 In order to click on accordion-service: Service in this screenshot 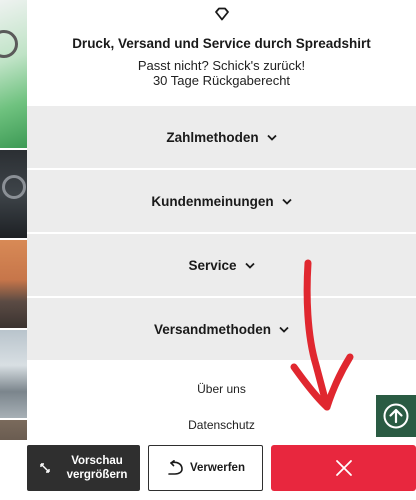, I will do `click(221, 266)`.